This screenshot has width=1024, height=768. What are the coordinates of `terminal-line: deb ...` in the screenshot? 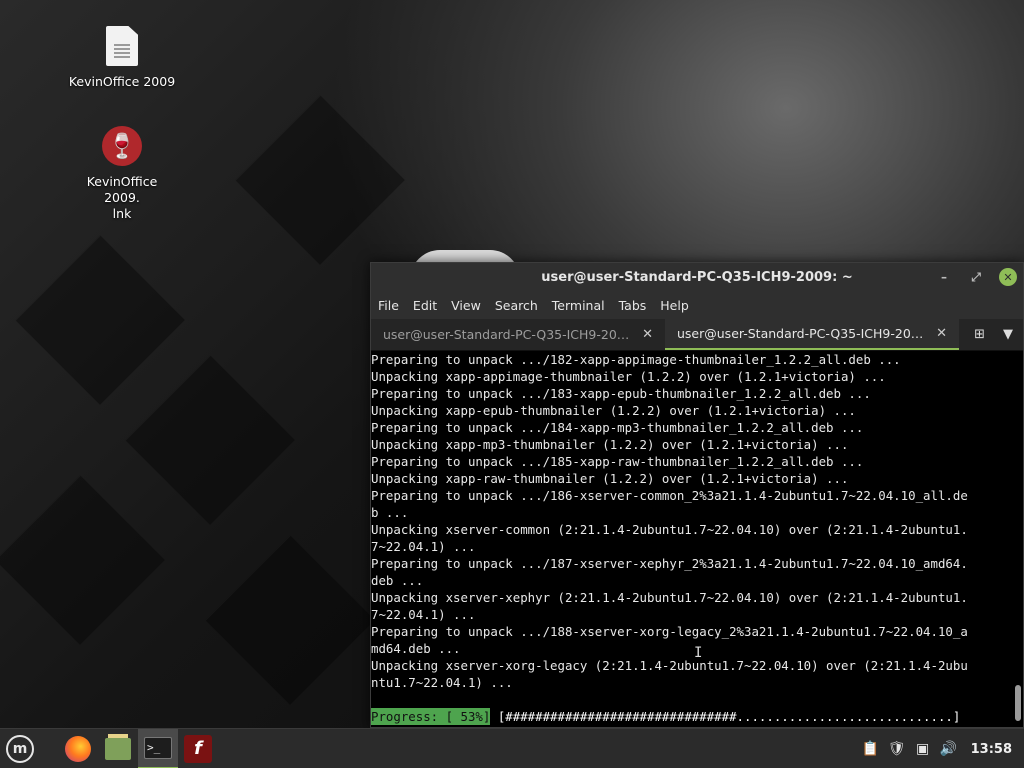 It's located at (397, 580).